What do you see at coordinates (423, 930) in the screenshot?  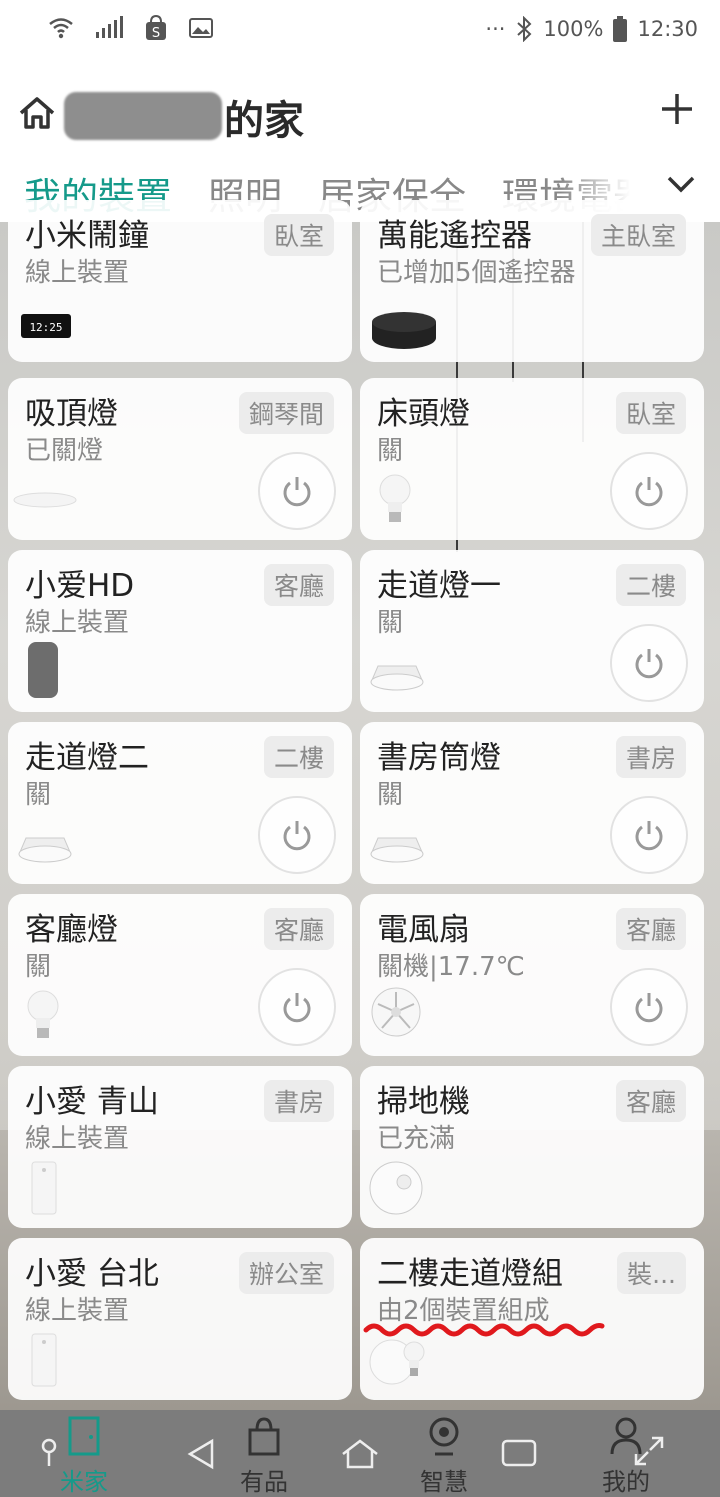 I see `device-name: 電風扇` at bounding box center [423, 930].